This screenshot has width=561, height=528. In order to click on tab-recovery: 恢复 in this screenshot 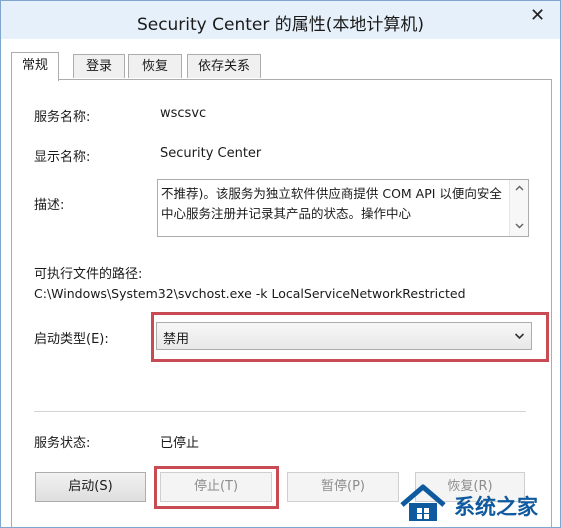, I will do `click(155, 66)`.